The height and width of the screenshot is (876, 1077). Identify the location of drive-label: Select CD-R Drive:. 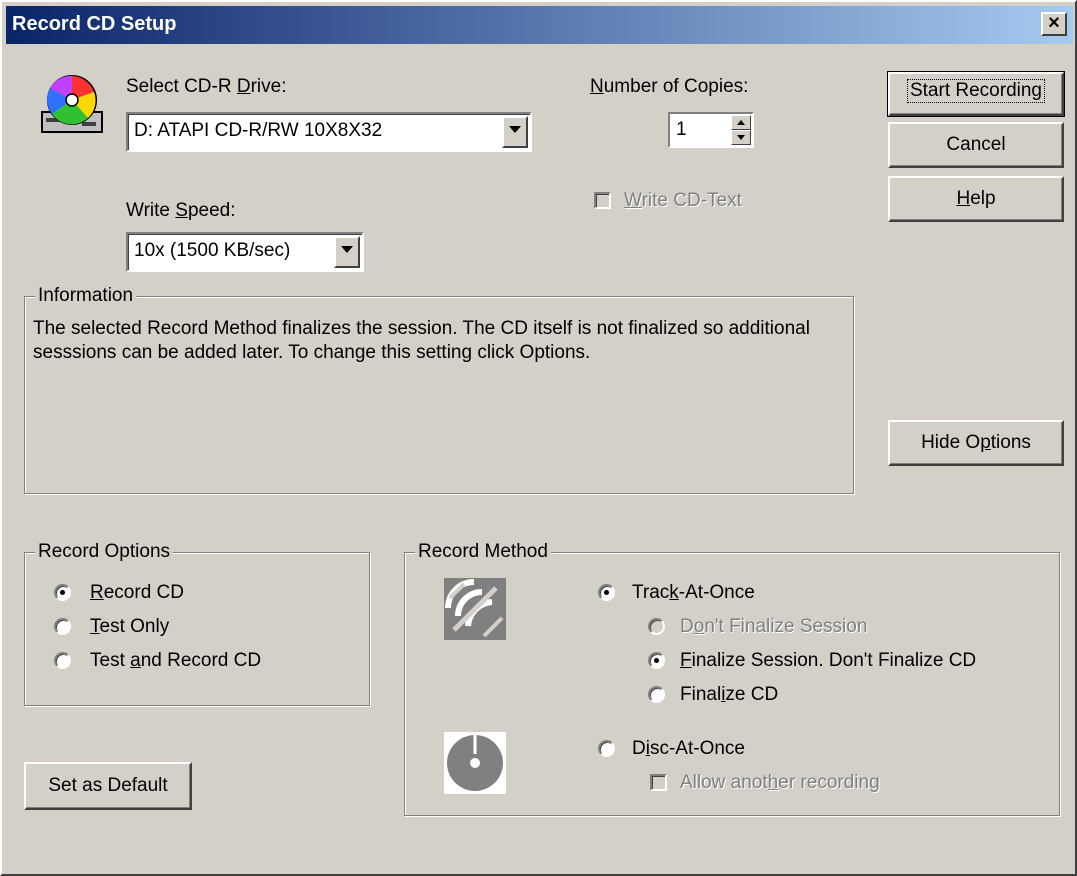
(206, 86).